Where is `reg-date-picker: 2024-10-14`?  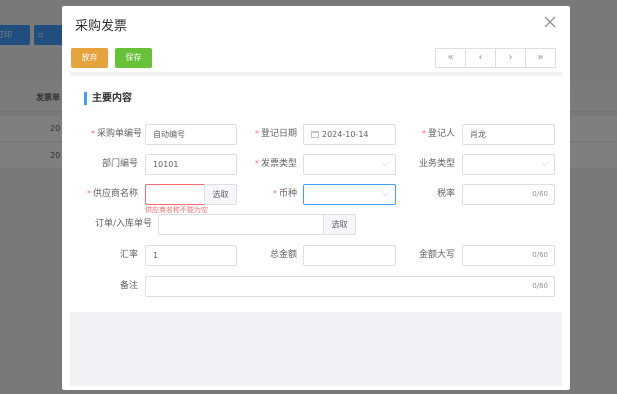 reg-date-picker: 2024-10-14 is located at coordinates (349, 134).